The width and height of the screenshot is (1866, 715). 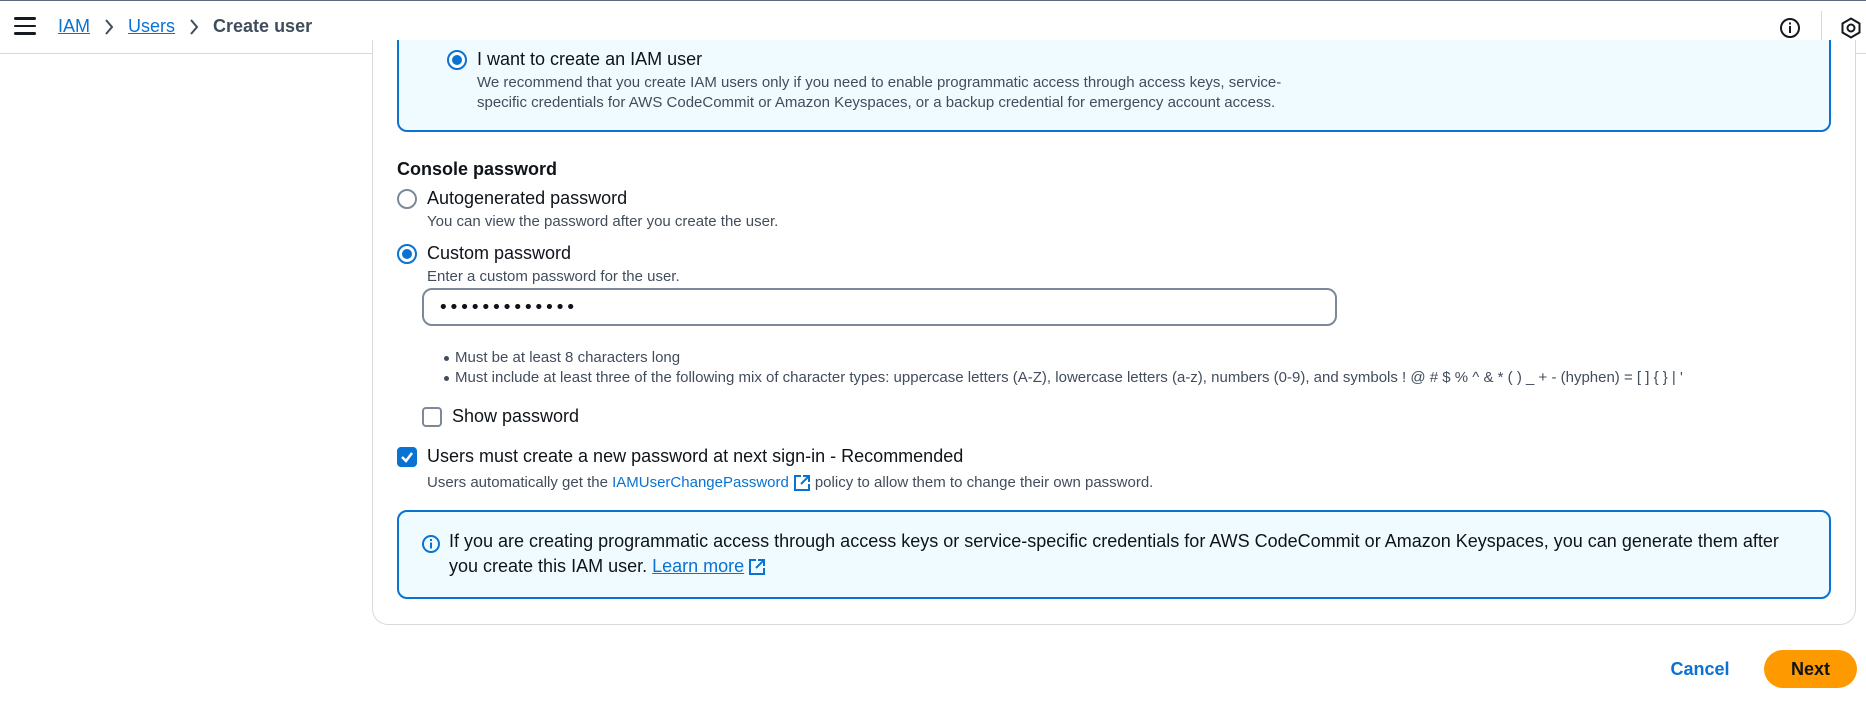 What do you see at coordinates (1810, 669) in the screenshot?
I see `next-button: Next` at bounding box center [1810, 669].